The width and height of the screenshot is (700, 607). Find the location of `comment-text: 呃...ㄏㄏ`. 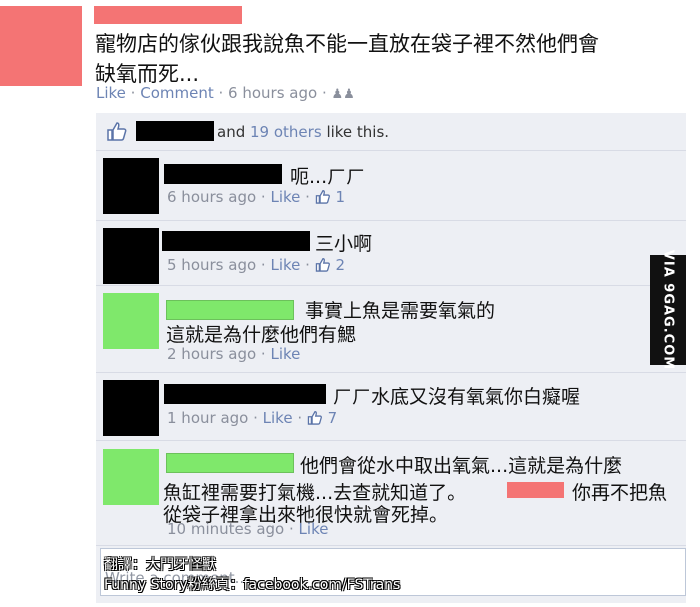

comment-text: 呃...ㄏㄏ is located at coordinates (328, 177).